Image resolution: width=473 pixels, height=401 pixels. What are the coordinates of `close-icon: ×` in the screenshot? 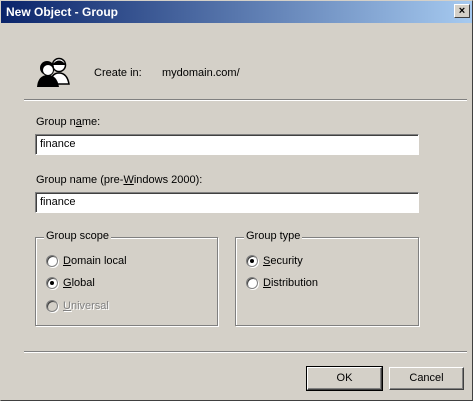 It's located at (462, 11).